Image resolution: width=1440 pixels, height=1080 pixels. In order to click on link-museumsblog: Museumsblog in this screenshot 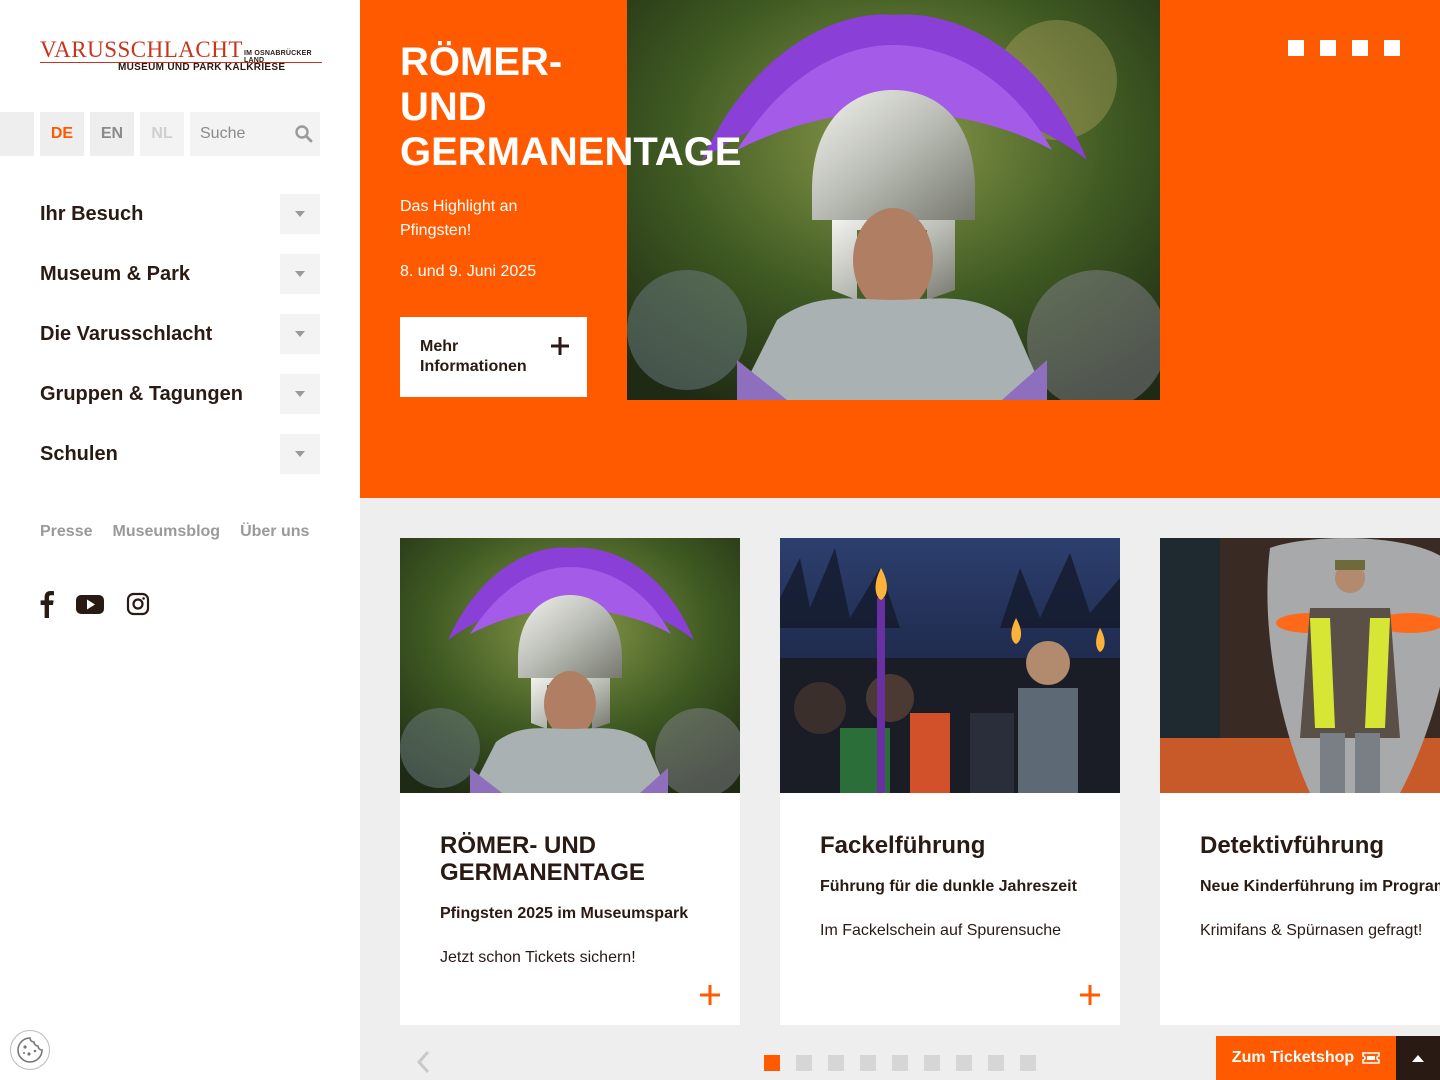, I will do `click(167, 532)`.